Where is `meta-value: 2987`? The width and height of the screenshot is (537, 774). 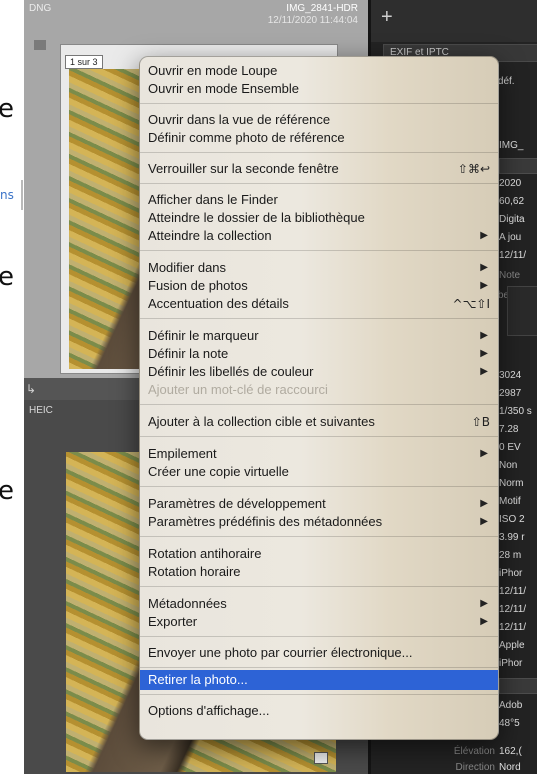 meta-value: 2987 is located at coordinates (510, 393).